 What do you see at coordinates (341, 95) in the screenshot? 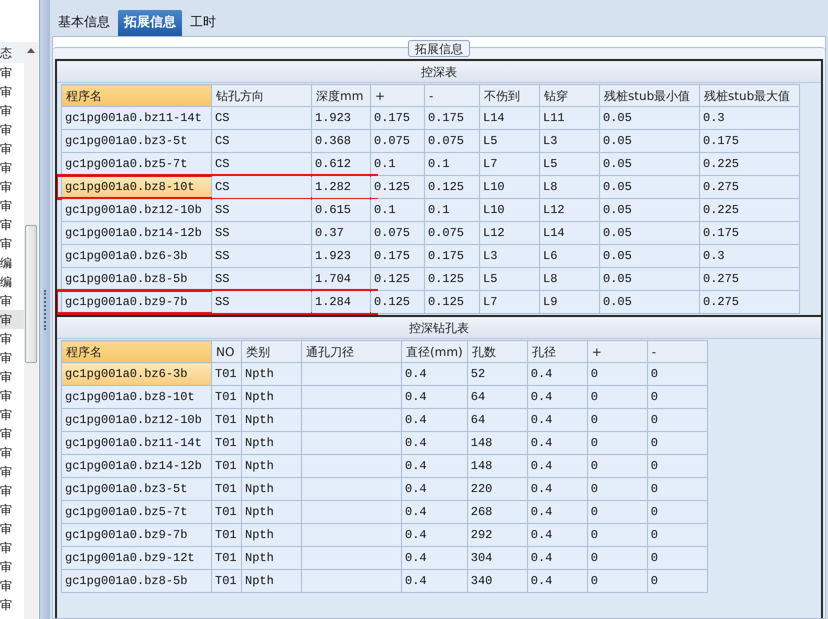
I see `column-header: 深度mm` at bounding box center [341, 95].